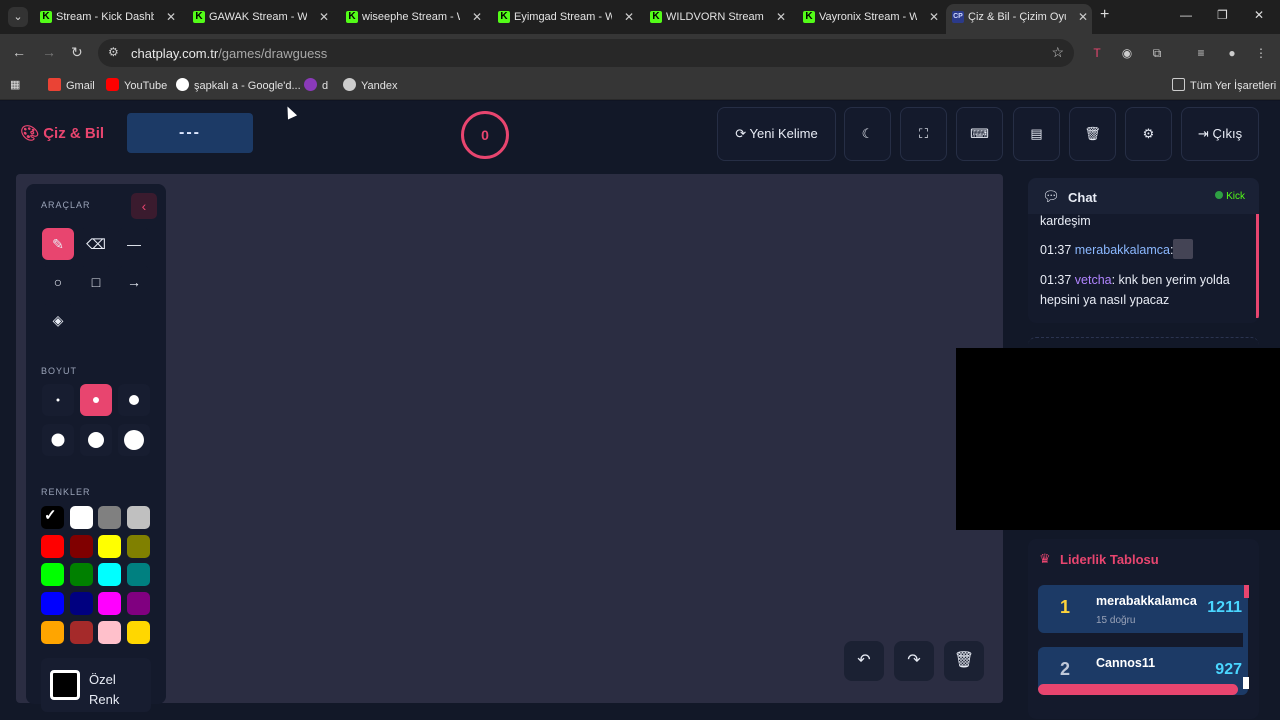 The height and width of the screenshot is (720, 1280). What do you see at coordinates (1104, 15) in the screenshot?
I see `new-tab-icon: +` at bounding box center [1104, 15].